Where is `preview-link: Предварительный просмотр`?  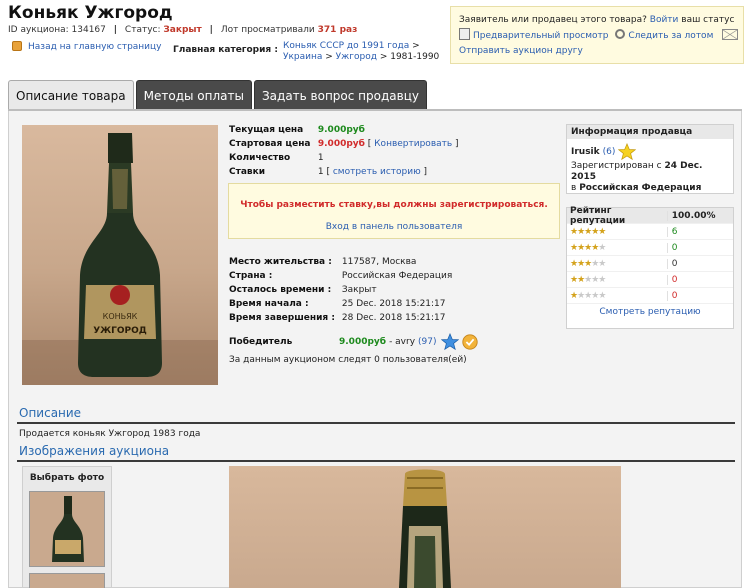 preview-link: Предварительный просмотр is located at coordinates (540, 36).